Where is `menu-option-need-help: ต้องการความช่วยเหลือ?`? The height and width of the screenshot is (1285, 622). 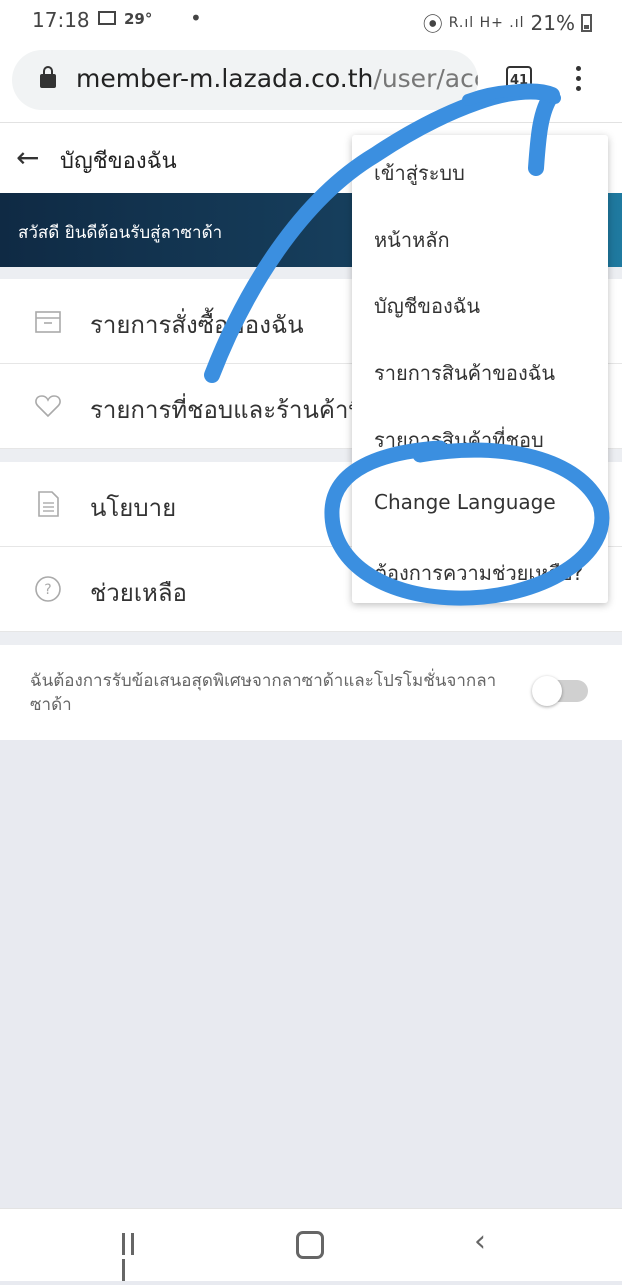
menu-option-need-help: ต้องการความช่วยเหลือ? is located at coordinates (478, 573).